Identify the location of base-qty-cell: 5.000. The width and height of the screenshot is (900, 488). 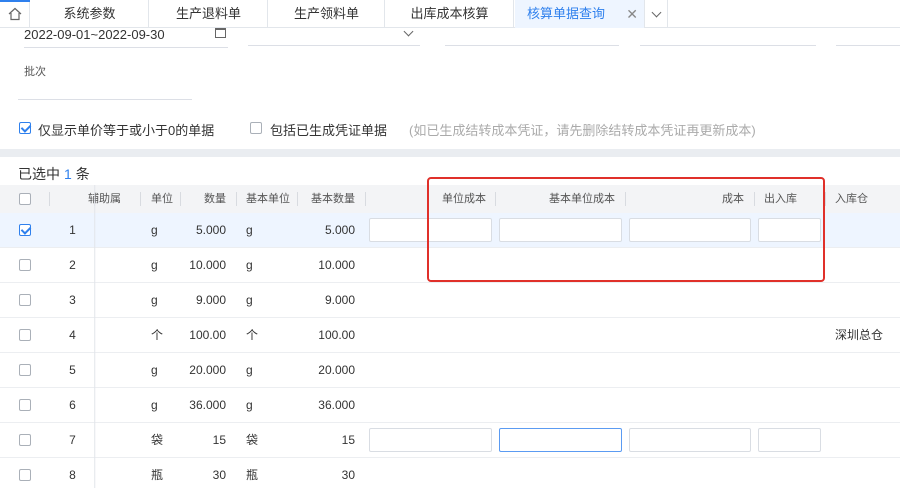
(339, 230).